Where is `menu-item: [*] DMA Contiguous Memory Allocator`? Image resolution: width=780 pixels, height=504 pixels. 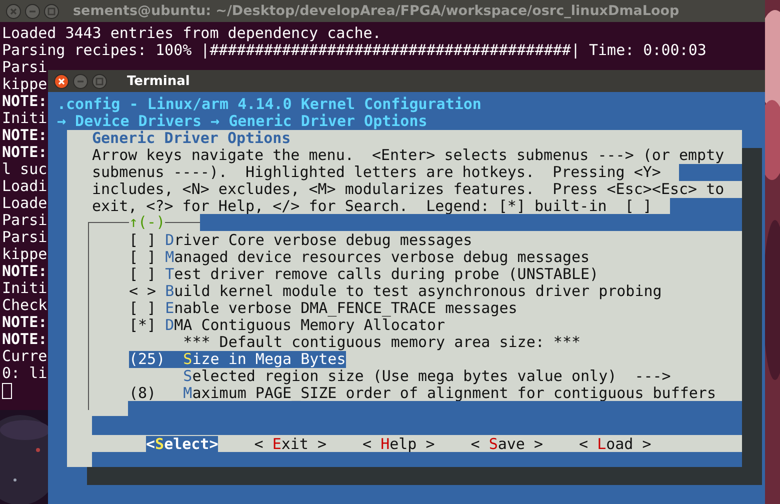
menu-item: [*] DMA Contiguous Memory Allocator is located at coordinates (287, 325).